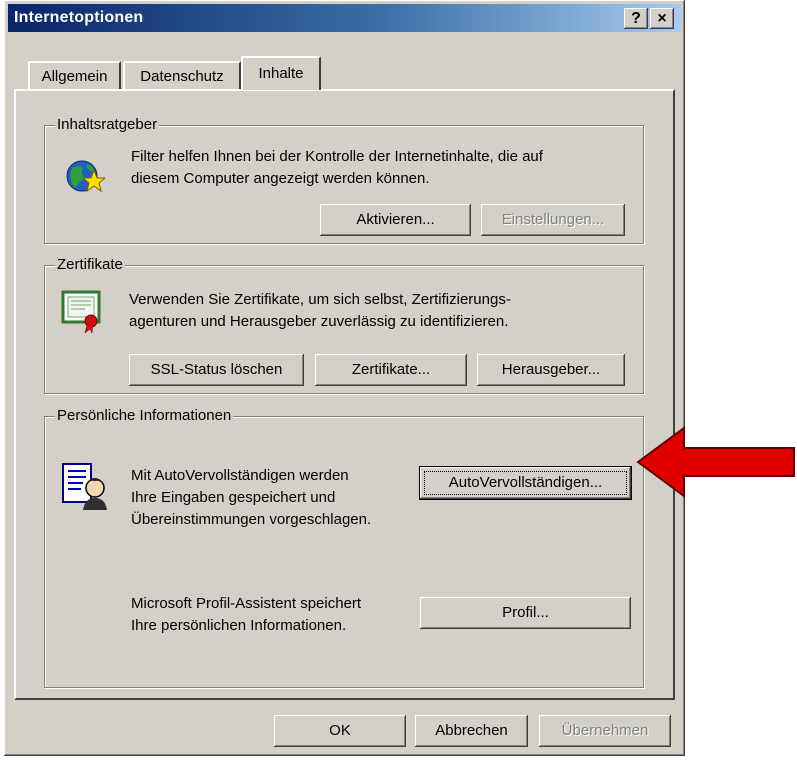  What do you see at coordinates (281, 73) in the screenshot?
I see `tab-inhalte: Inhalte` at bounding box center [281, 73].